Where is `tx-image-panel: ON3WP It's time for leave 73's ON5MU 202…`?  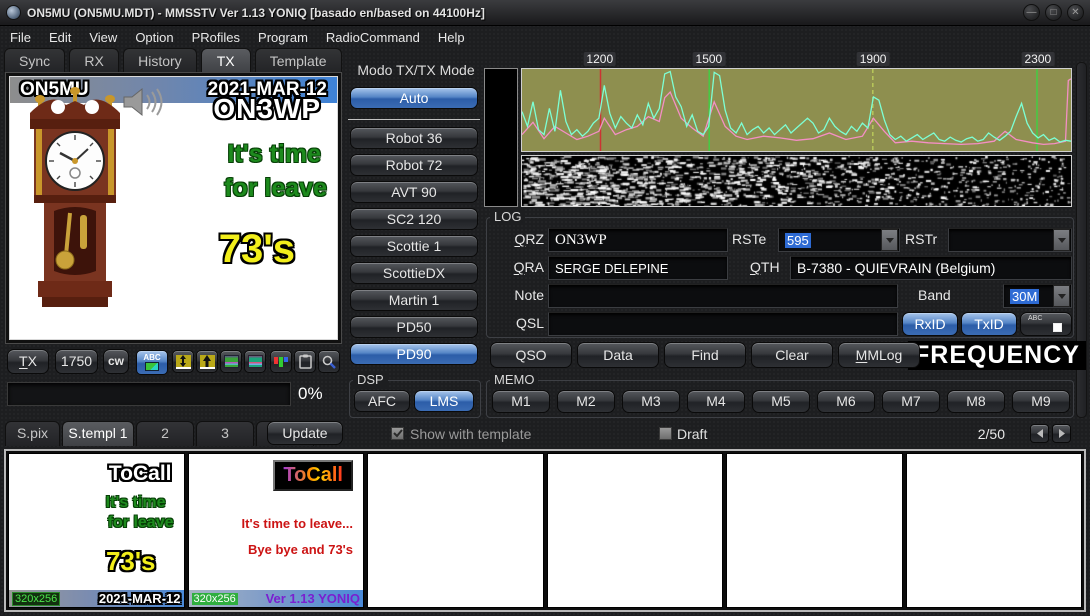
tx-image-panel: ON3WP It's time for leave 73's ON5MU 202… is located at coordinates (173, 208).